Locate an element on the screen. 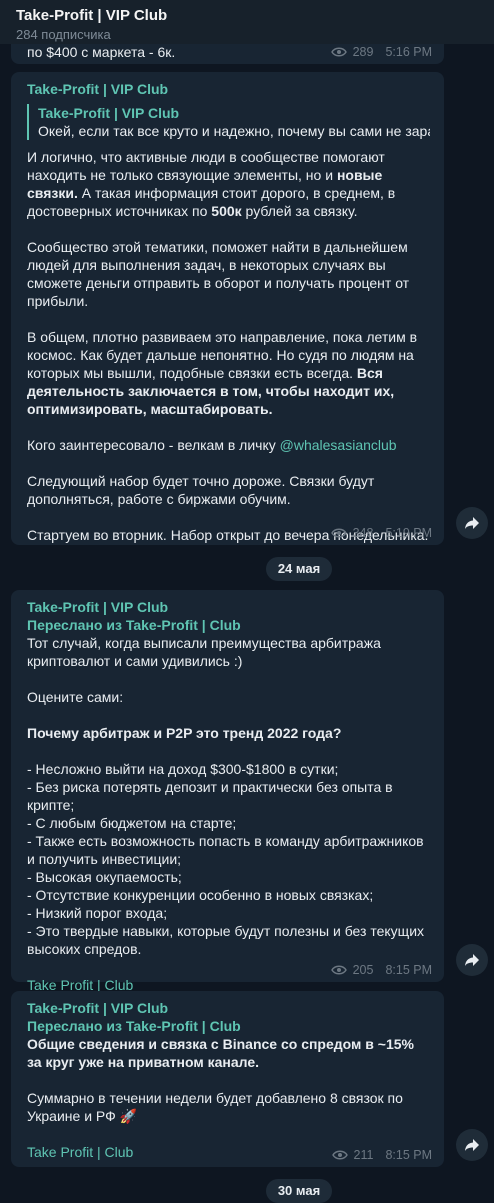 The image size is (494, 1203). message-time: 5:19 PM is located at coordinates (408, 533).